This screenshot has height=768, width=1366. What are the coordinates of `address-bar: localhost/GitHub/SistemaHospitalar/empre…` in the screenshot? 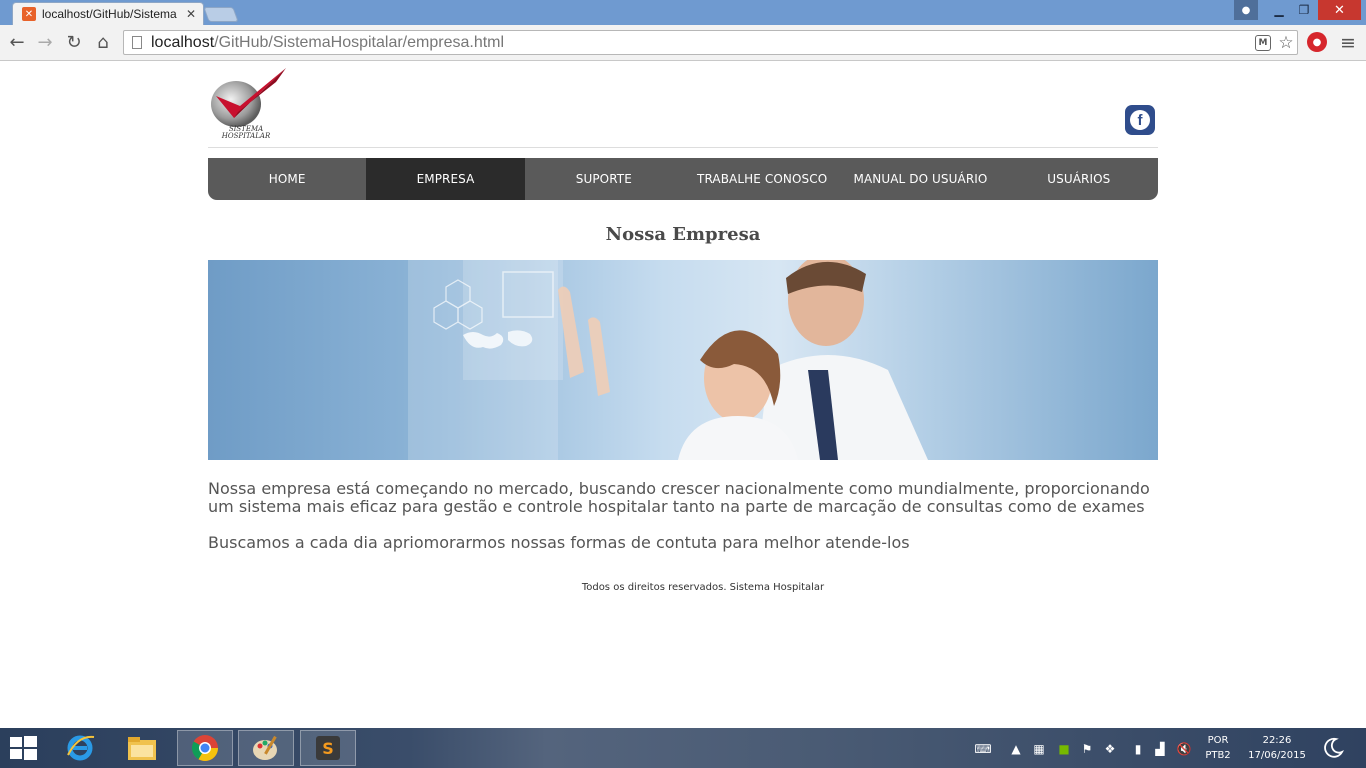 It's located at (710, 42).